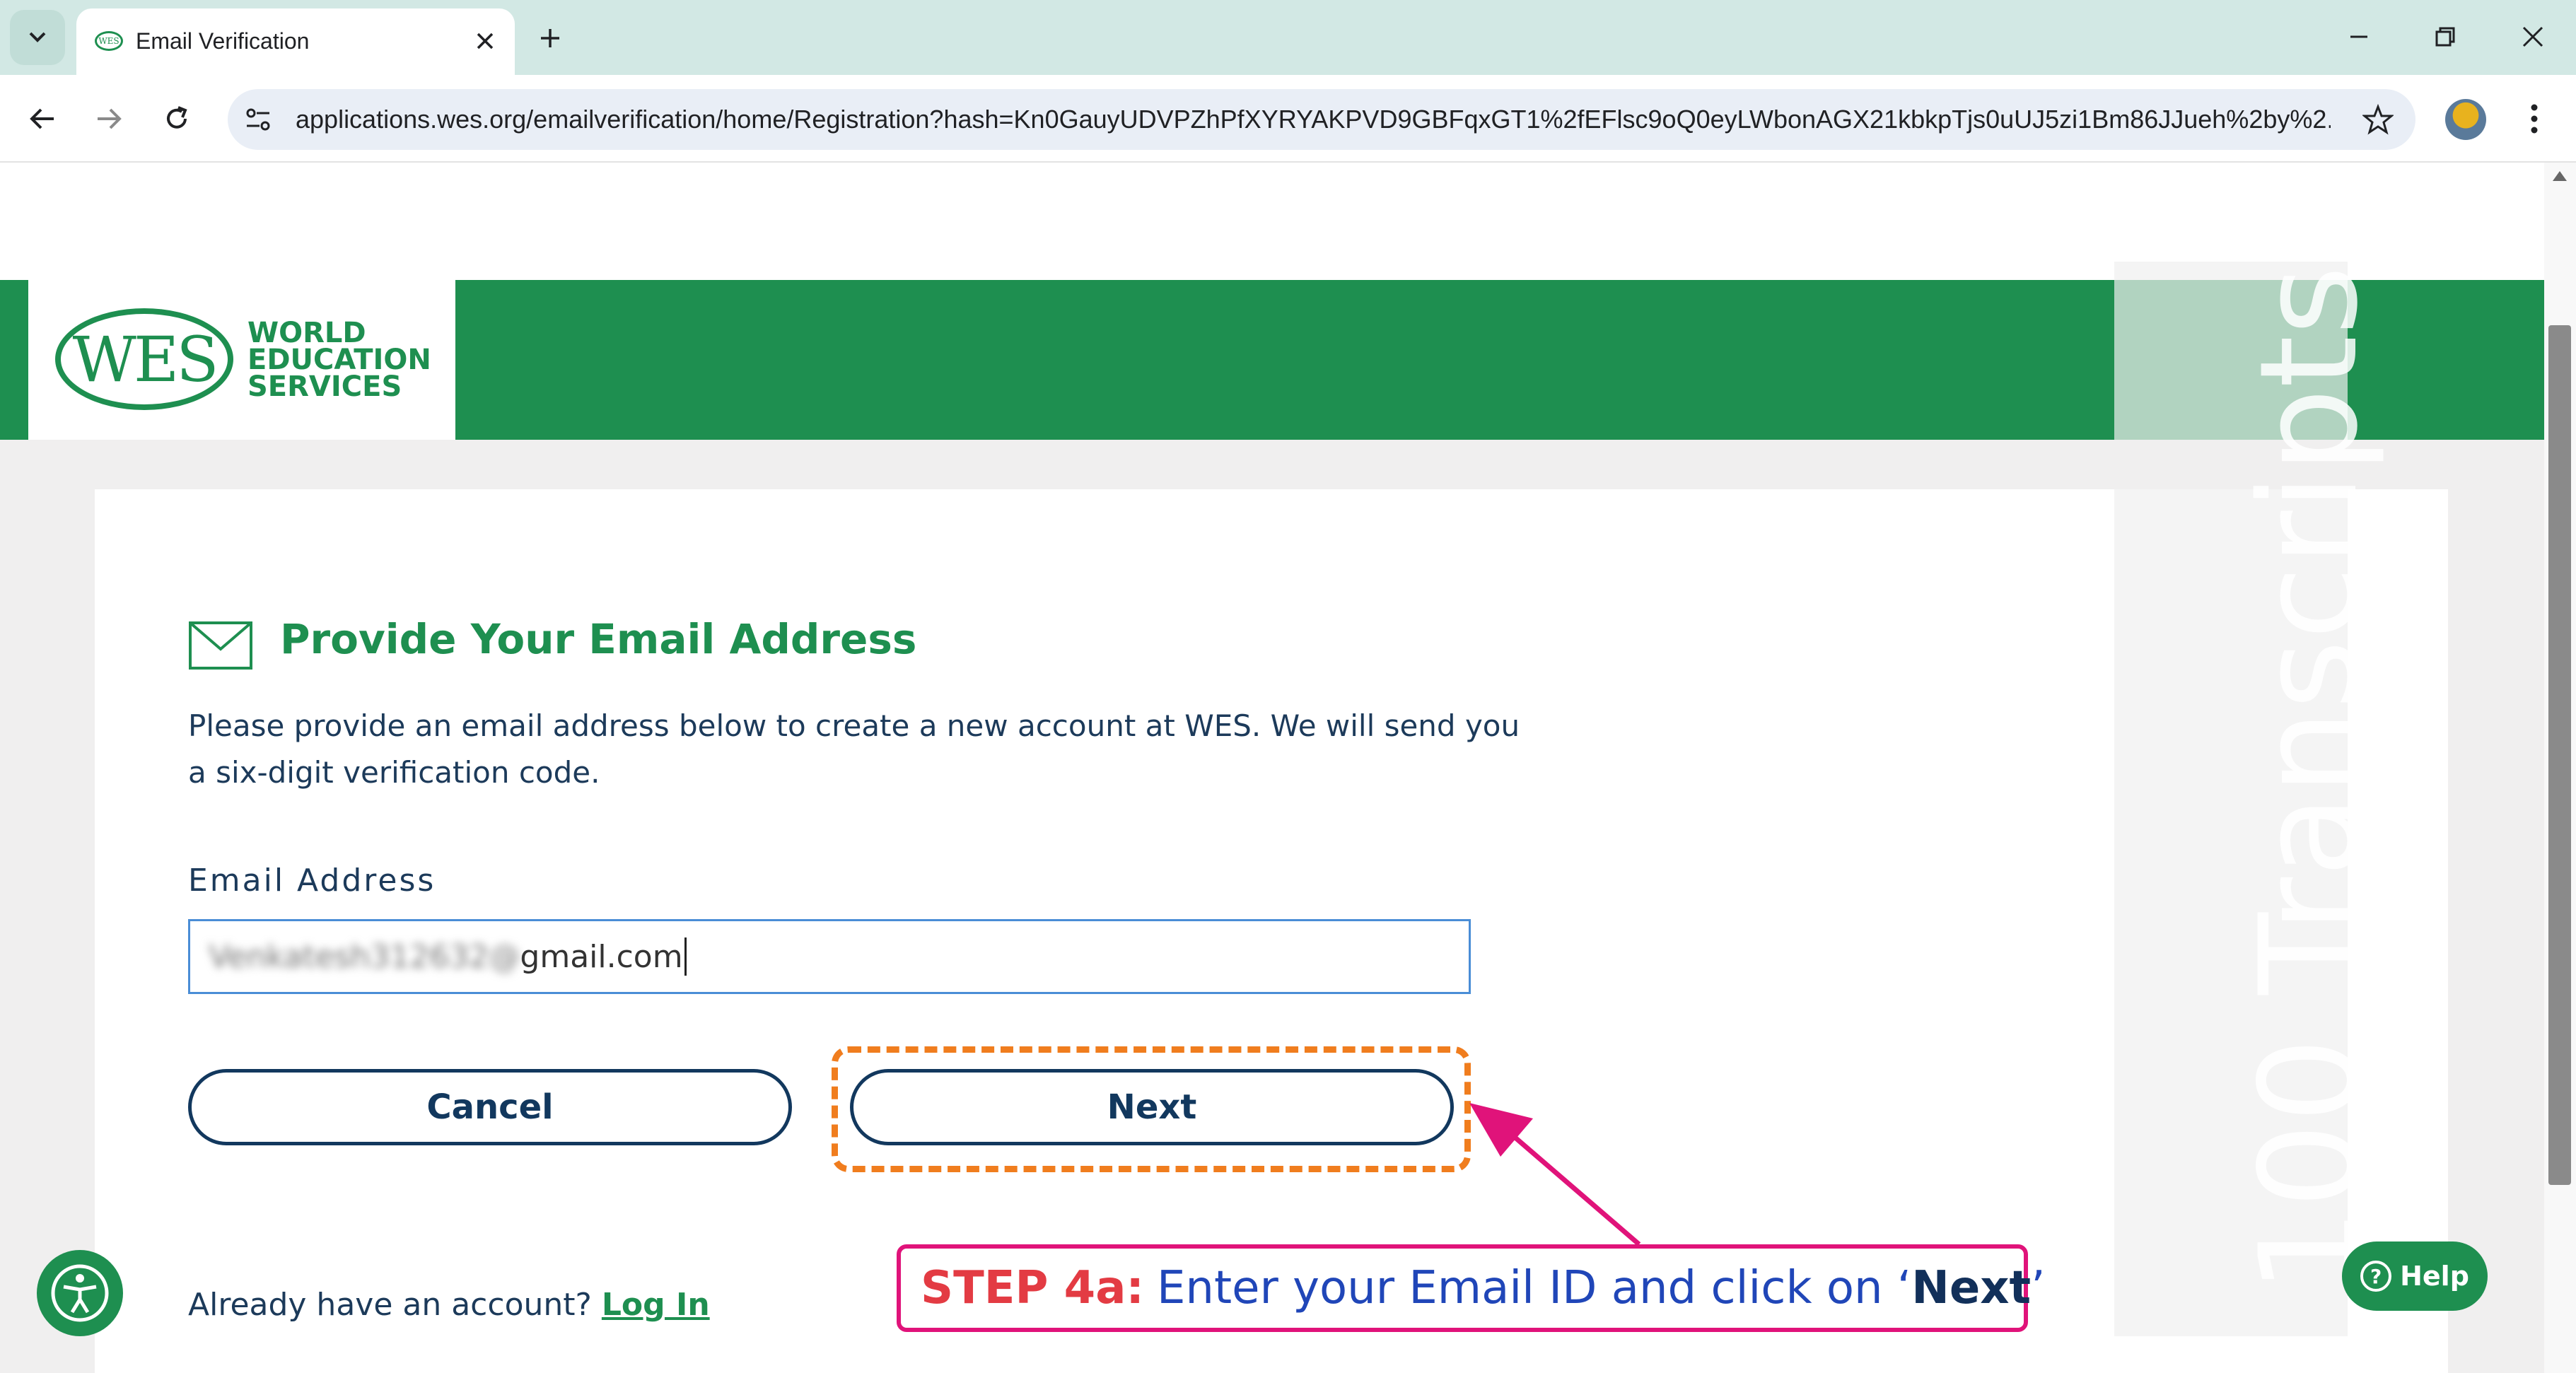 The image size is (2576, 1373). I want to click on minimize-button, so click(2359, 37).